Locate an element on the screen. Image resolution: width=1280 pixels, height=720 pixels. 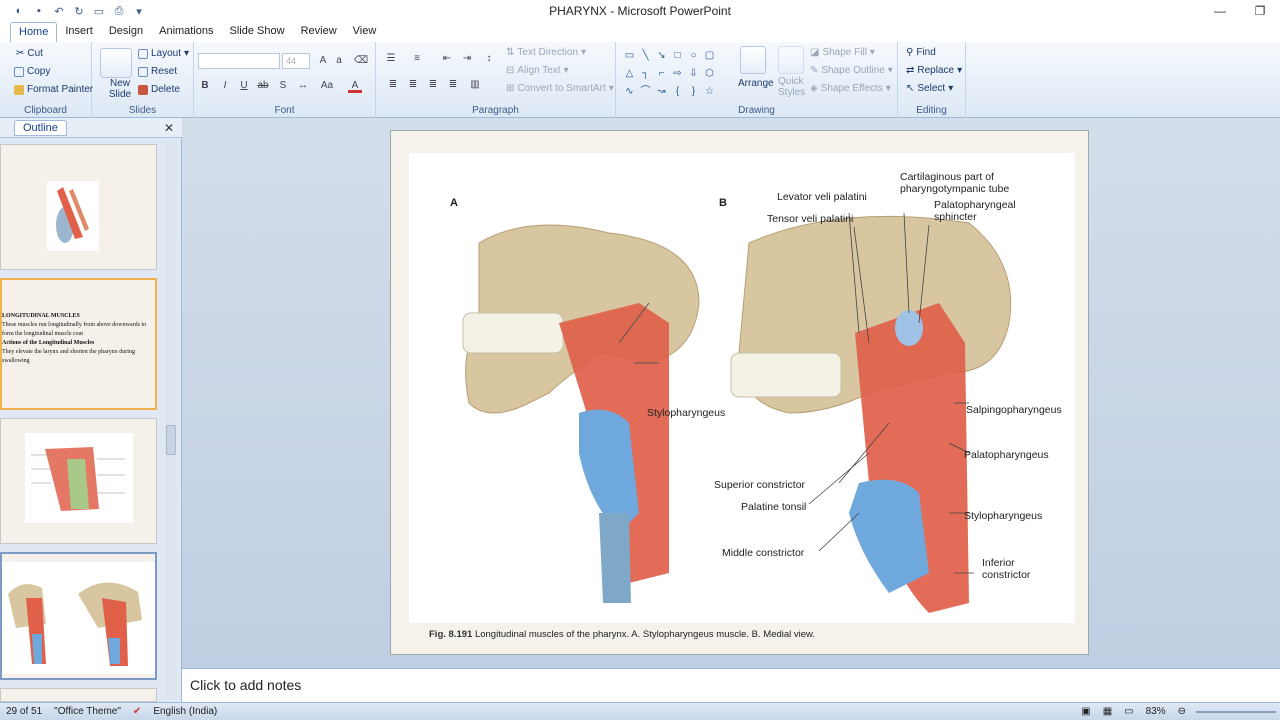
underline-icon: U is located at coordinates (244, 86).